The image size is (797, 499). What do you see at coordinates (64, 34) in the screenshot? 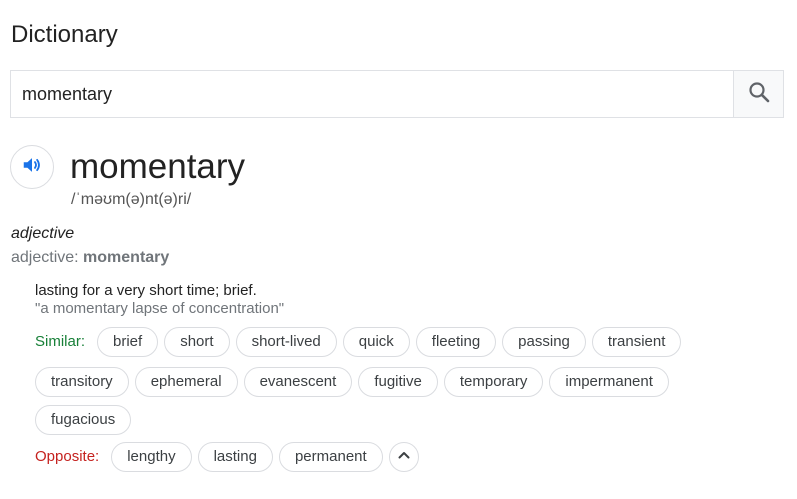
I see `page-title: Dictionary` at bounding box center [64, 34].